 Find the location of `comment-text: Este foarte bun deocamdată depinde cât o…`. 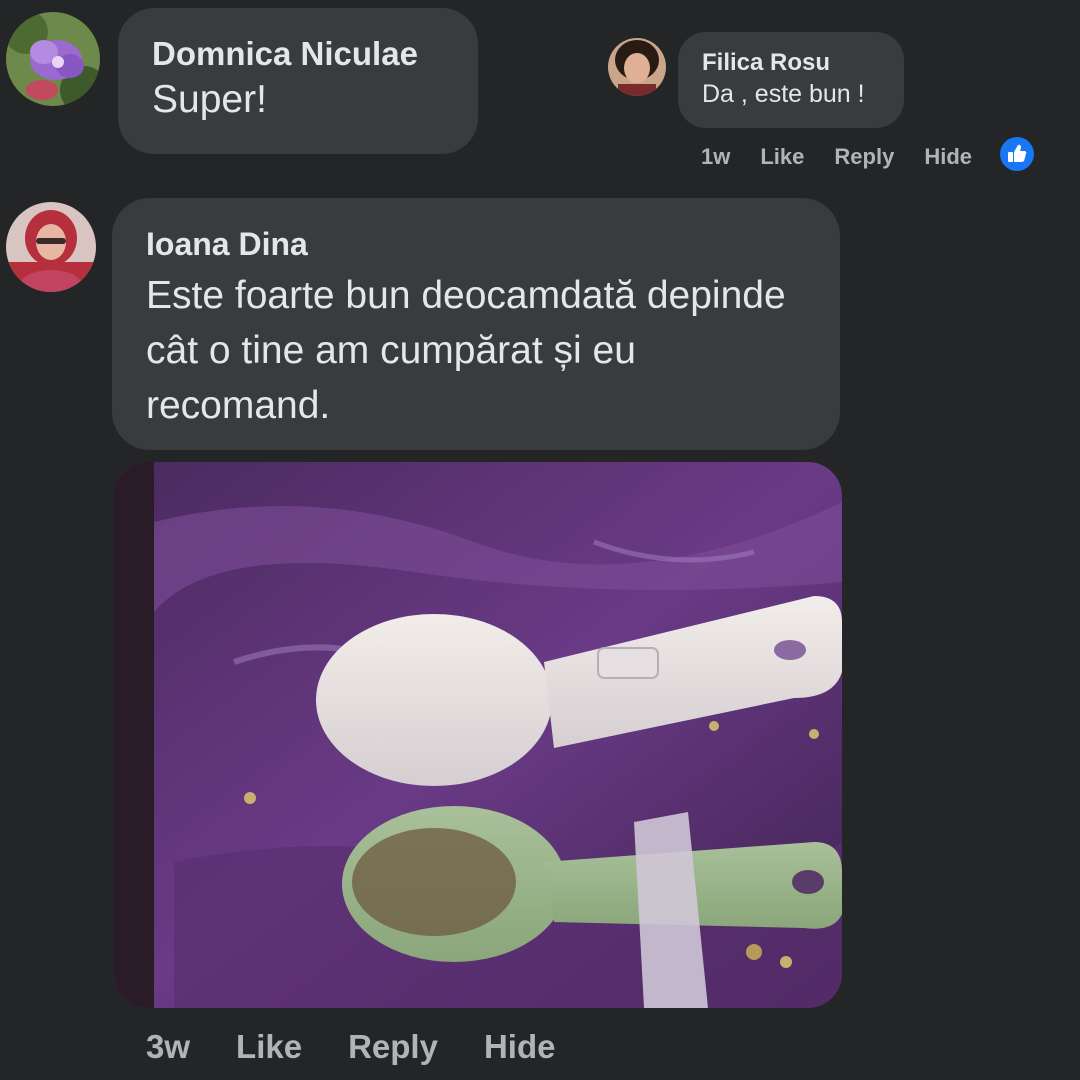

comment-text: Este foarte bun deocamdată depinde cât o… is located at coordinates (466, 350).